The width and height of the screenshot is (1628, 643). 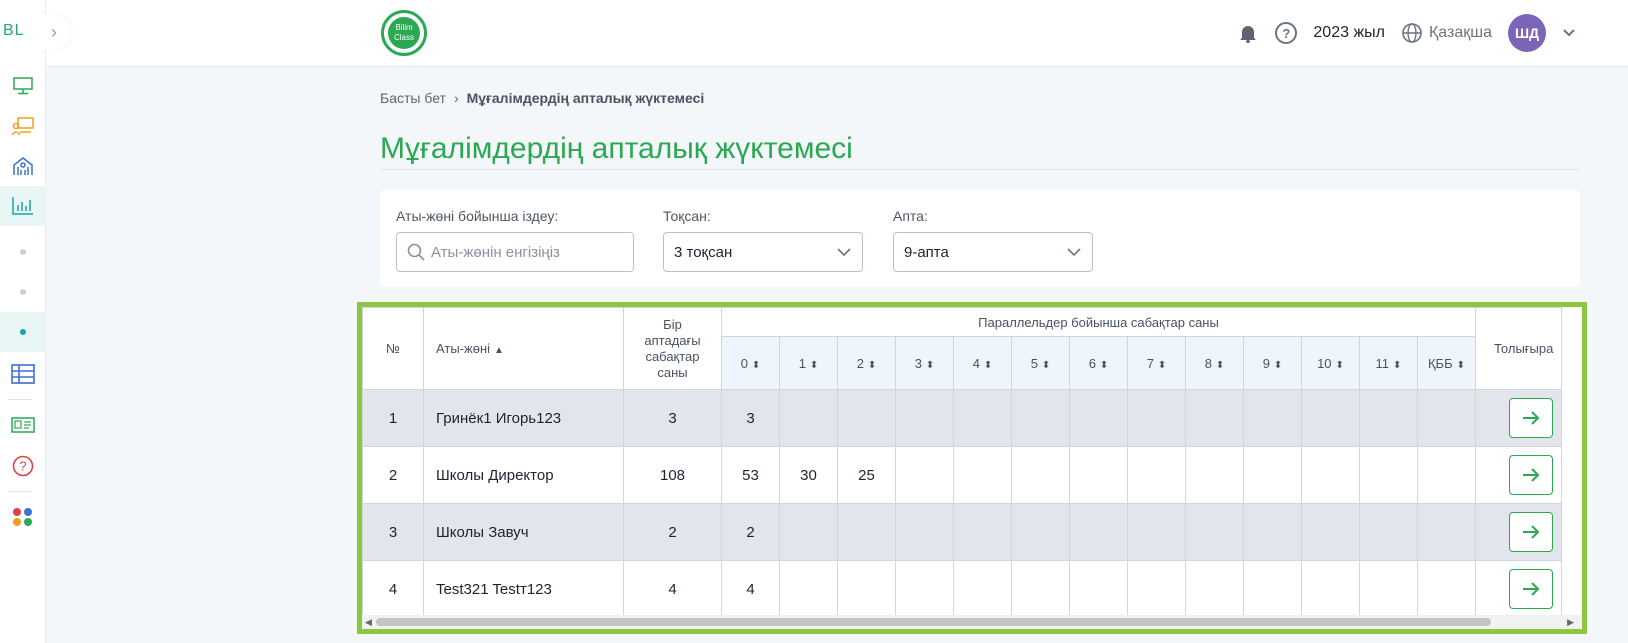 I want to click on apps-icon, so click(x=22, y=517).